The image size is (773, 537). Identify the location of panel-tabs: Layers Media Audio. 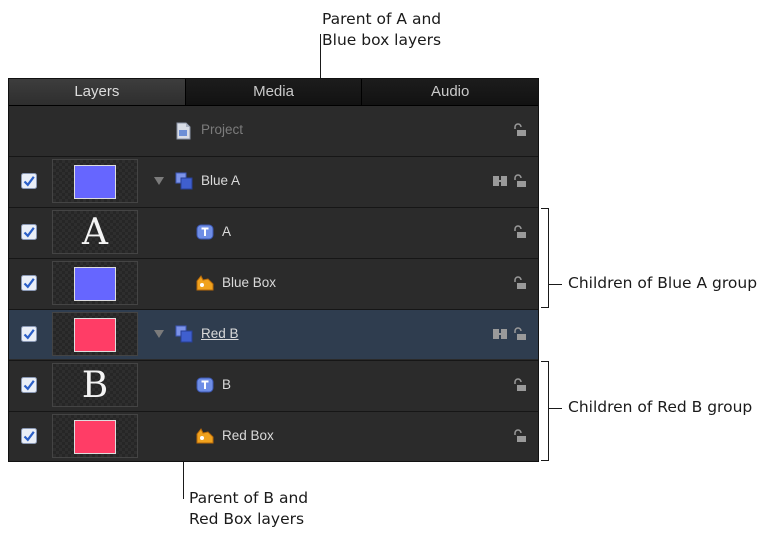
(273, 92).